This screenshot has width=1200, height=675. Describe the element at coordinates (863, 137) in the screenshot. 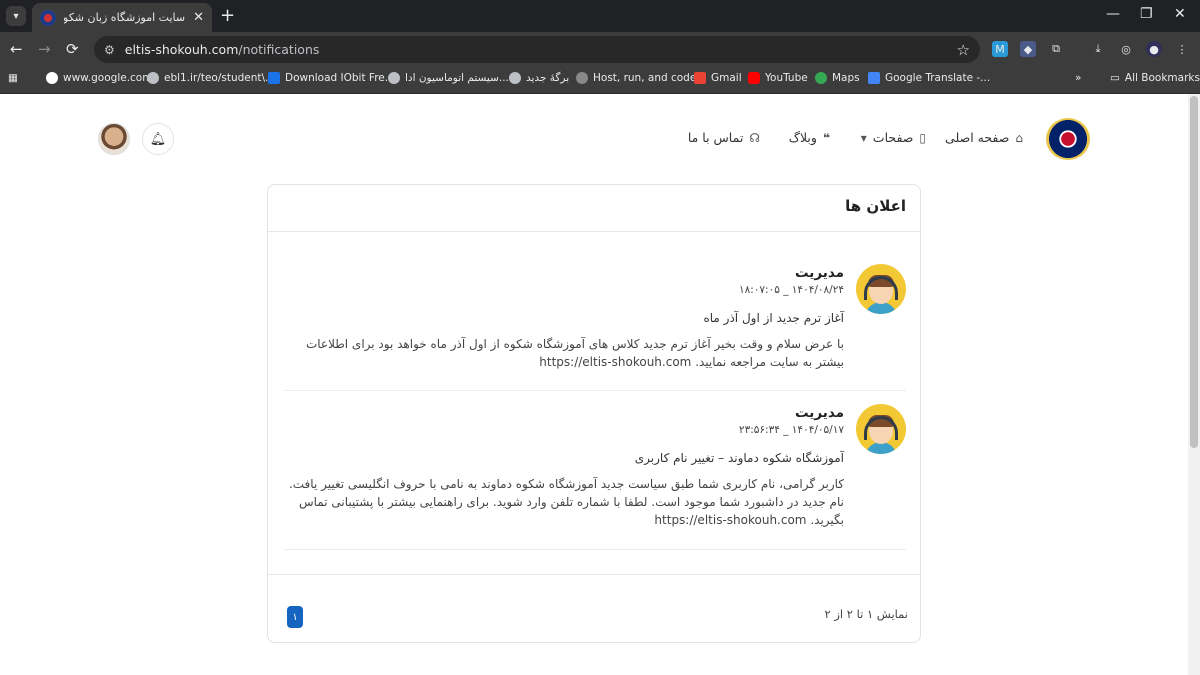

I see `chevron-down-icon: ▾` at that location.